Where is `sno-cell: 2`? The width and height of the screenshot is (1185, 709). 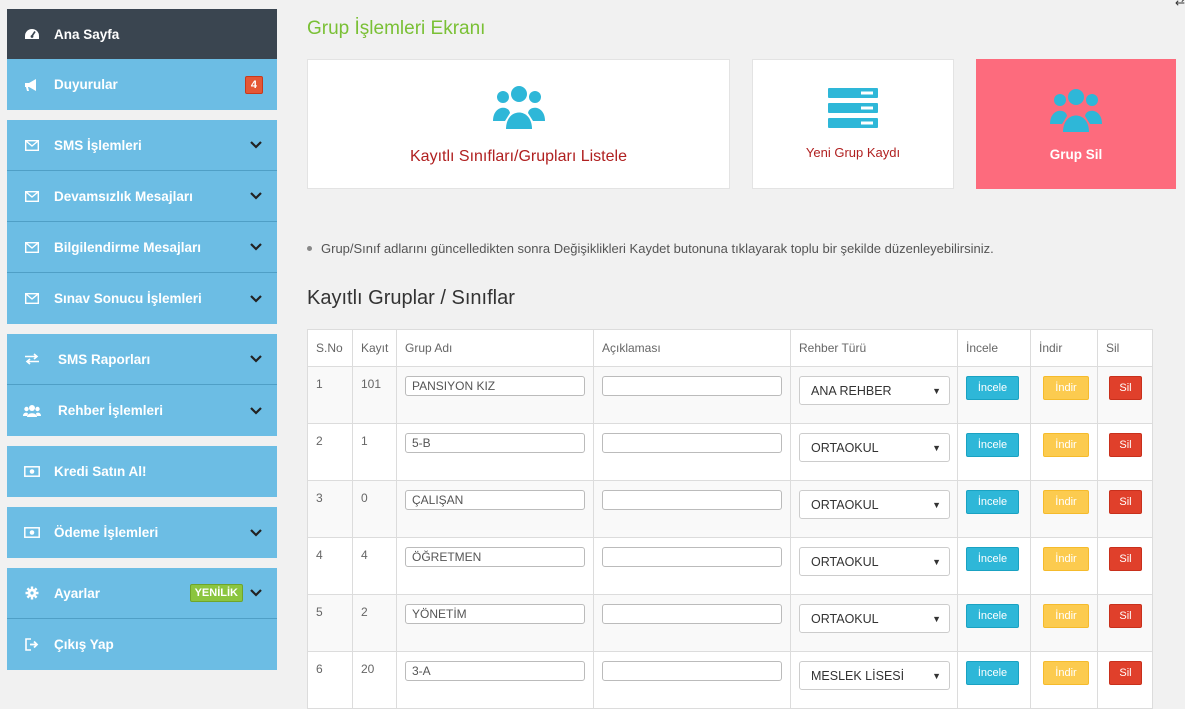
sno-cell: 2 is located at coordinates (330, 452).